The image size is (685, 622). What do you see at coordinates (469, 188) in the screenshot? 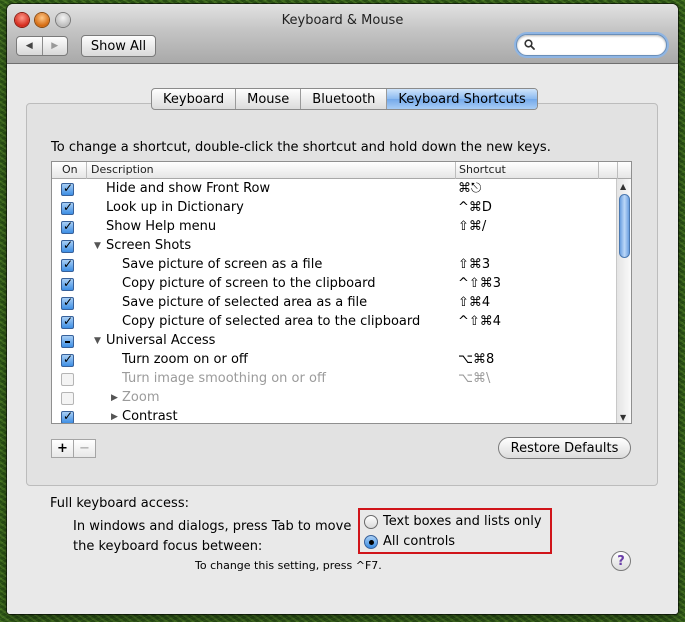
I see `shortcut-keys: ⌘⎋` at bounding box center [469, 188].